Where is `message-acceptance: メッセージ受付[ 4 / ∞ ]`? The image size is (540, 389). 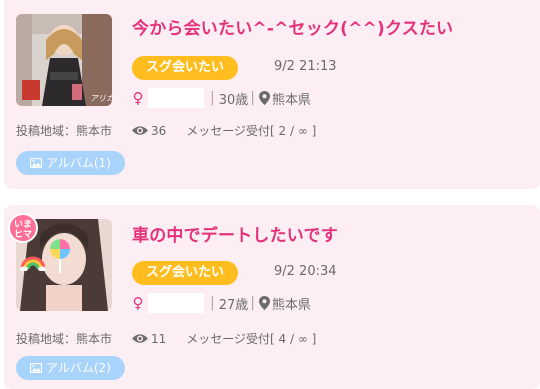
message-acceptance: メッセージ受付[ 4 / ∞ ] is located at coordinates (251, 339).